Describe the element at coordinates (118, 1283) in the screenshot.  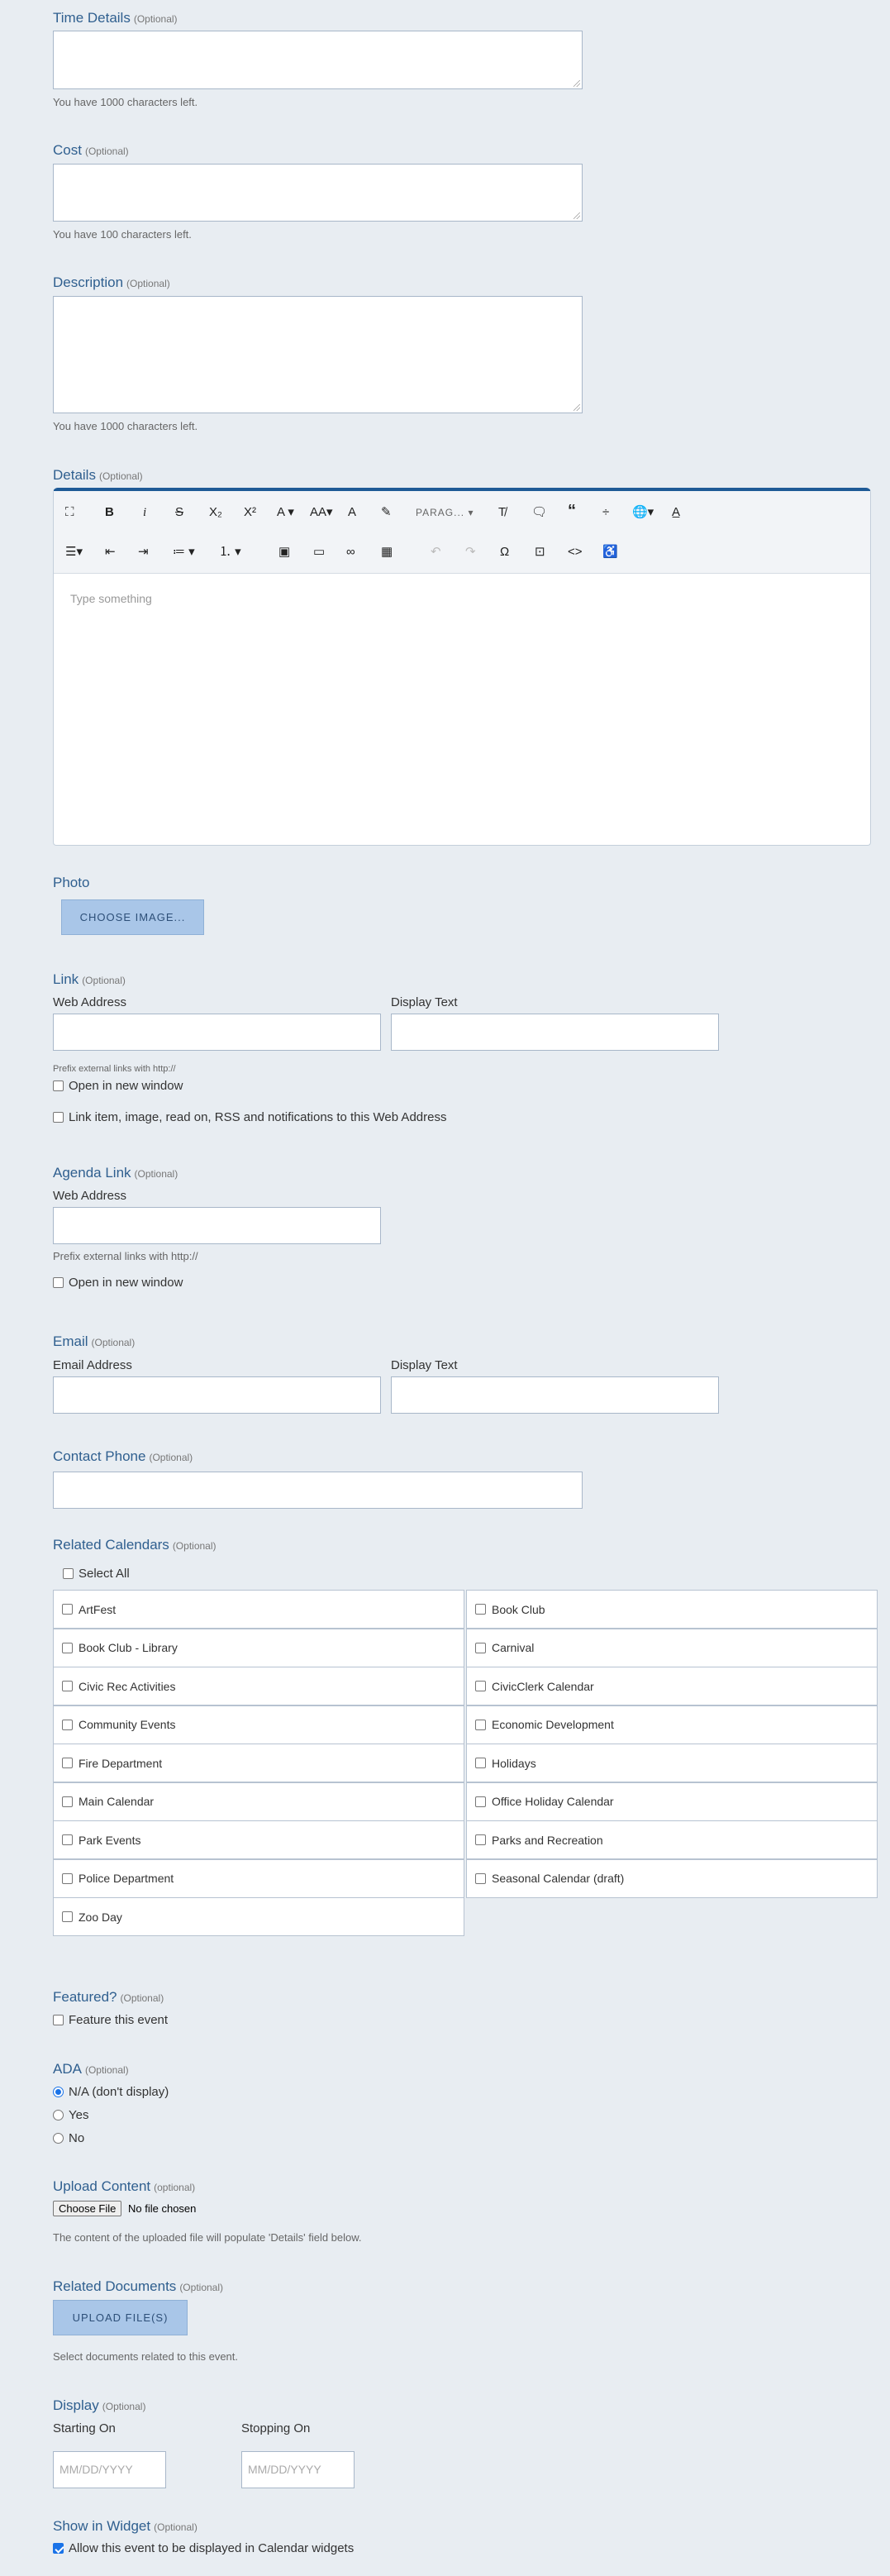
I see `agenda-open-new-window: Open in new window` at that location.